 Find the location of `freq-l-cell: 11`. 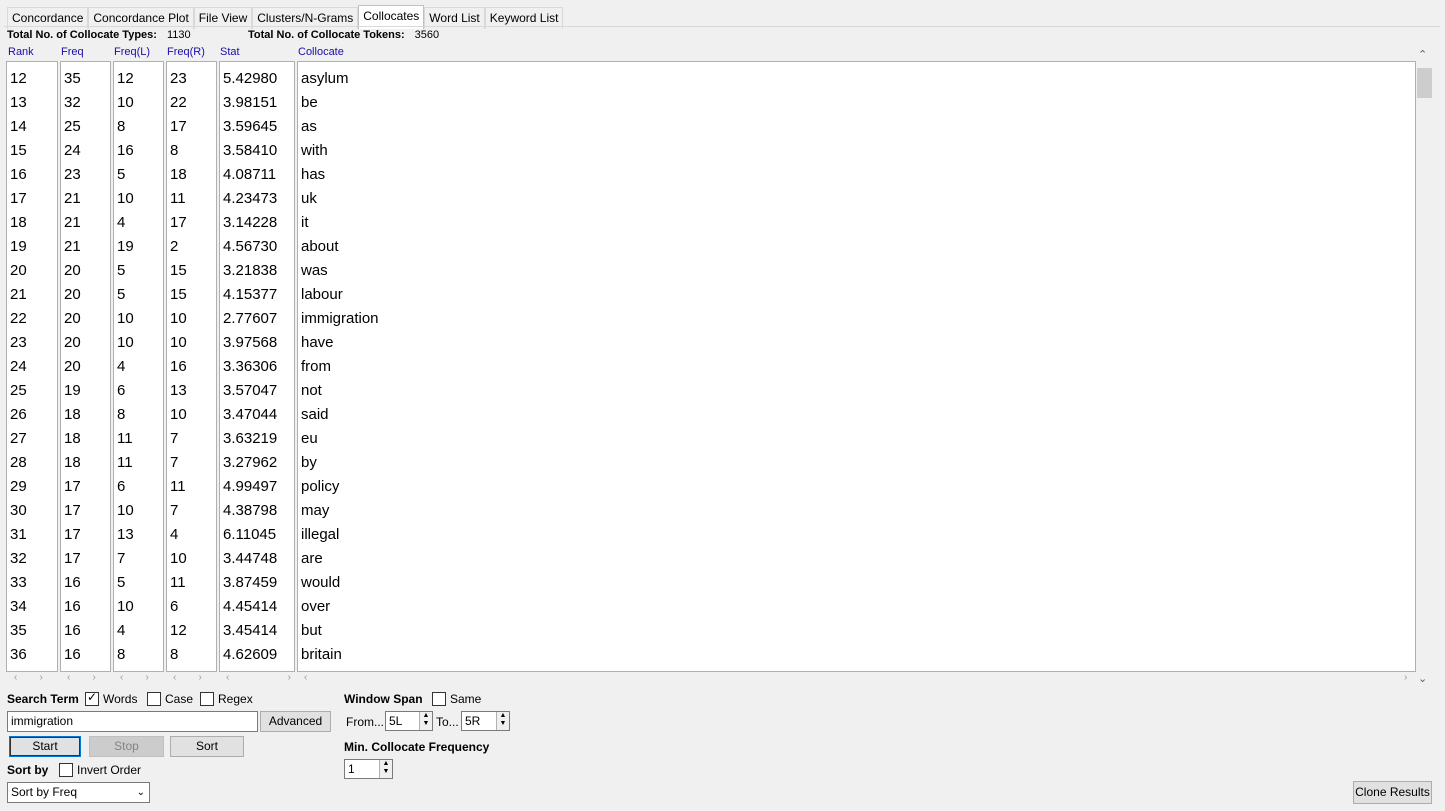

freq-l-cell: 11 is located at coordinates (125, 438).